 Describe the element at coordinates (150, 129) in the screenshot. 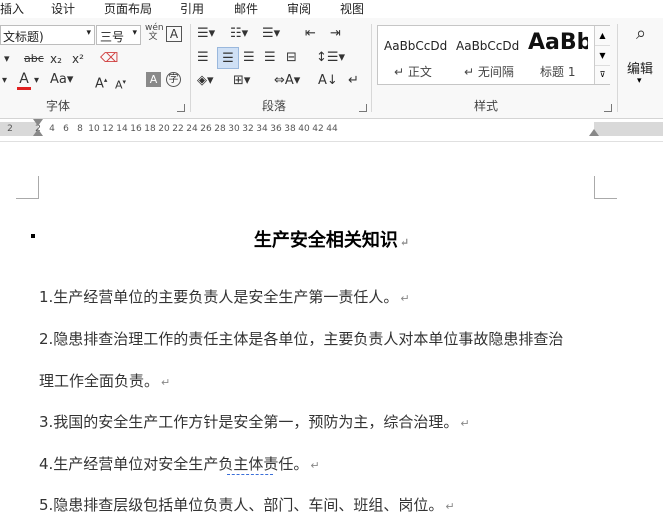

I see `ruler-tick: 18` at that location.